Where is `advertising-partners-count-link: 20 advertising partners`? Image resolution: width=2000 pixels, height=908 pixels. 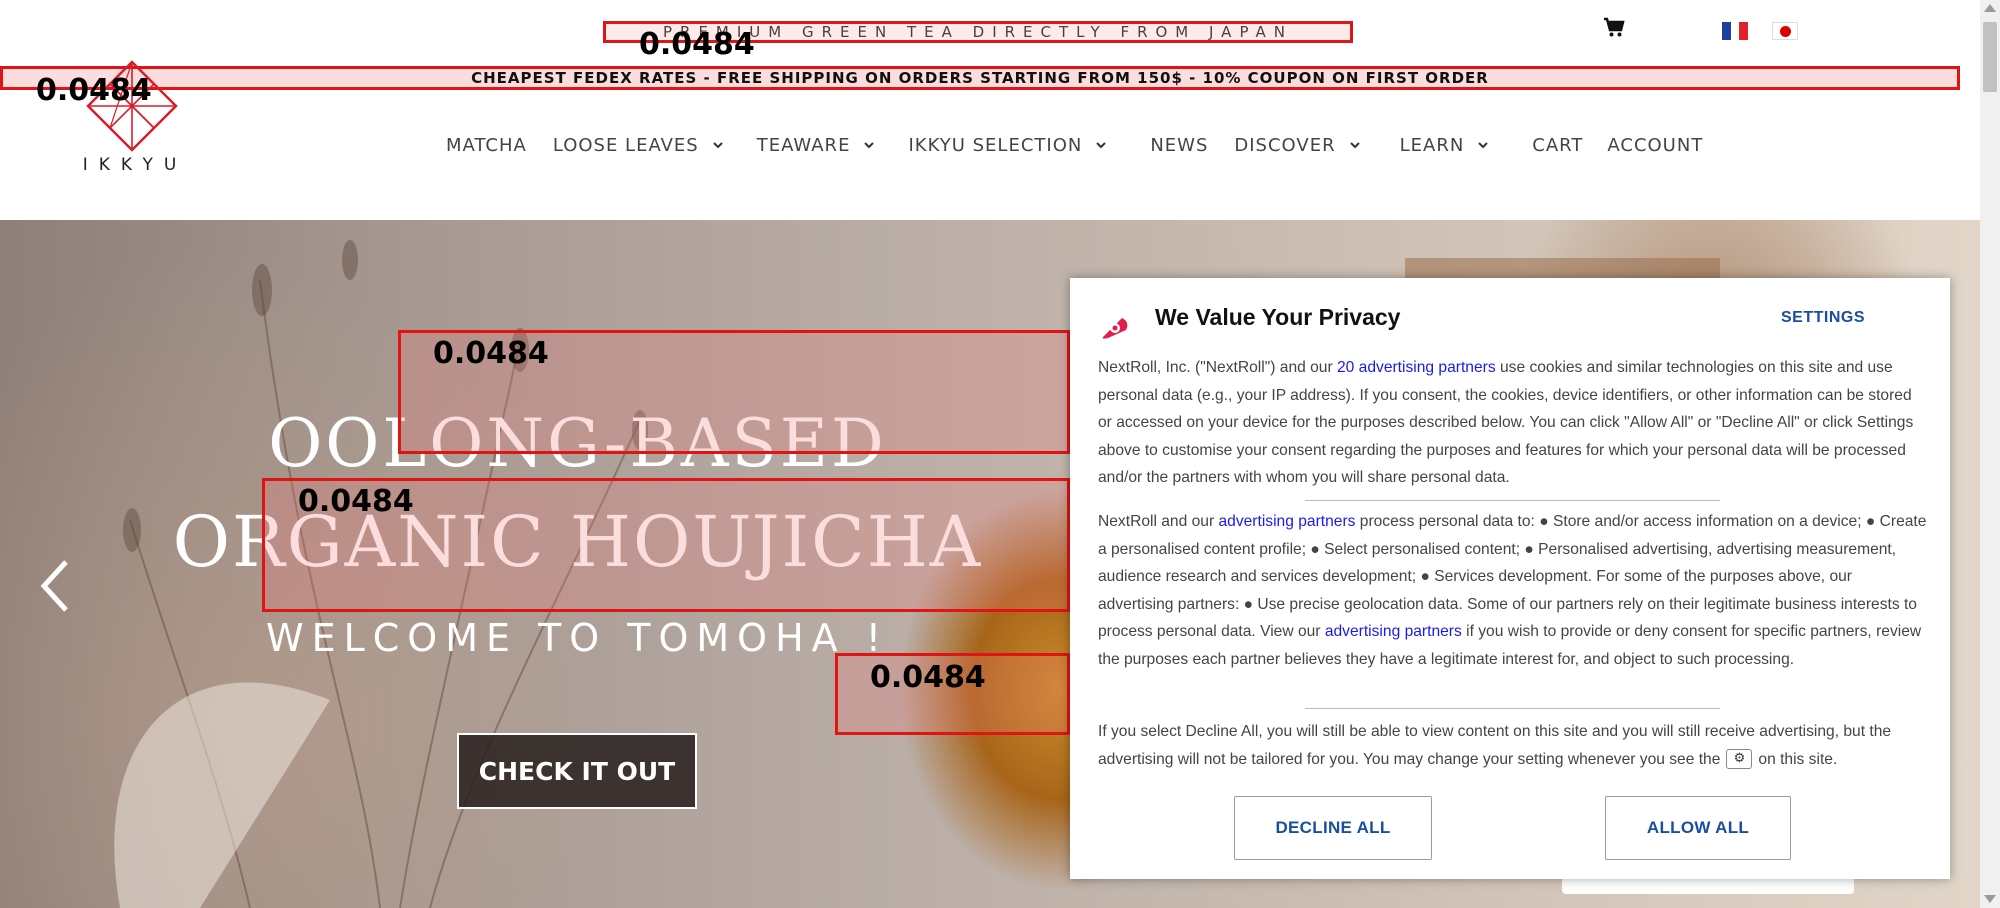 advertising-partners-count-link: 20 advertising partners is located at coordinates (1416, 367).